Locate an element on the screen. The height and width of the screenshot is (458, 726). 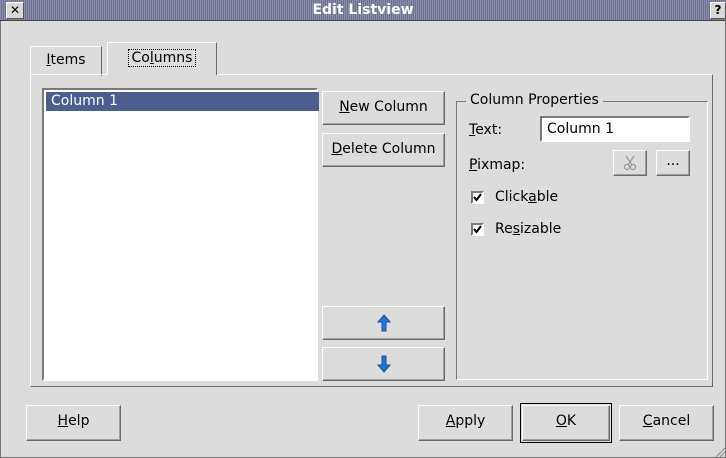
arrow-down-icon is located at coordinates (383, 364).